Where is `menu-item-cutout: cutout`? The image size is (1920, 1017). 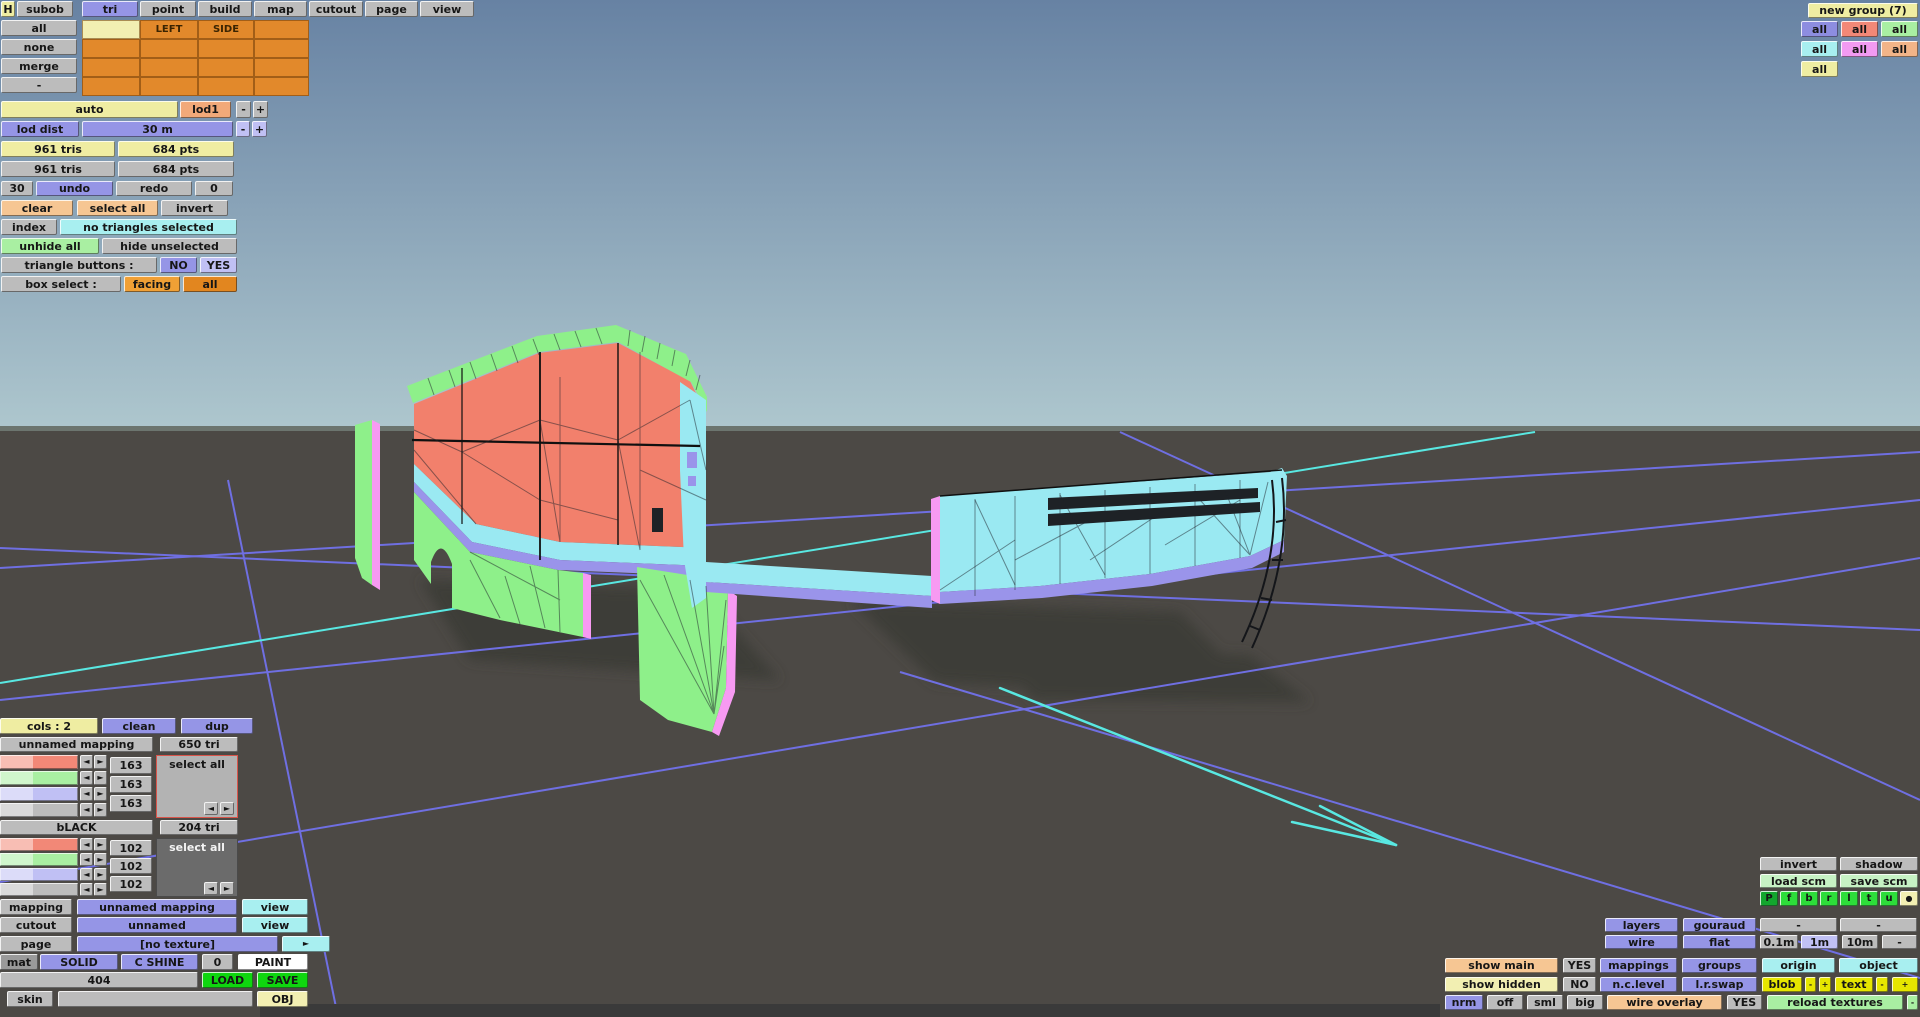 menu-item-cutout: cutout is located at coordinates (336, 9).